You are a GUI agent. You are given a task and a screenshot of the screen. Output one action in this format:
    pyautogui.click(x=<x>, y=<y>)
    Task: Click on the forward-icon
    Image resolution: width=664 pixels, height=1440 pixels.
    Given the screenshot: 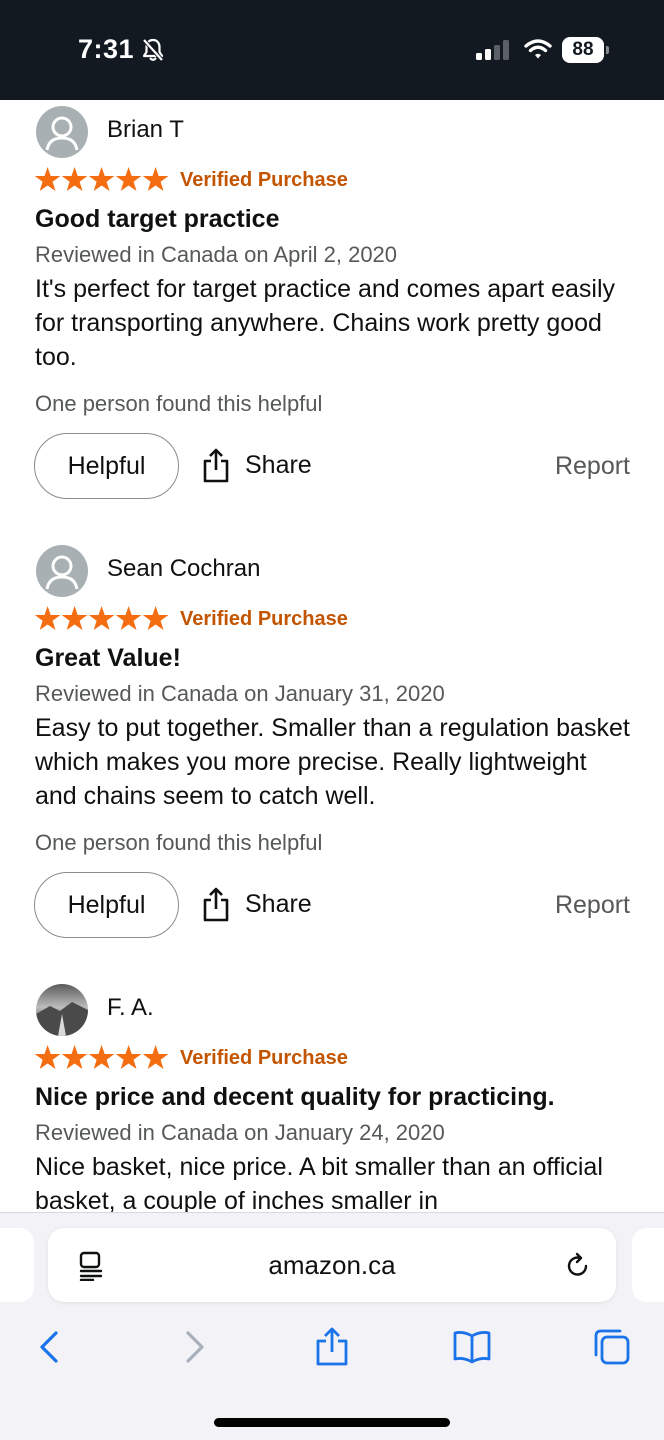 What is the action you would take?
    pyautogui.click(x=194, y=1347)
    